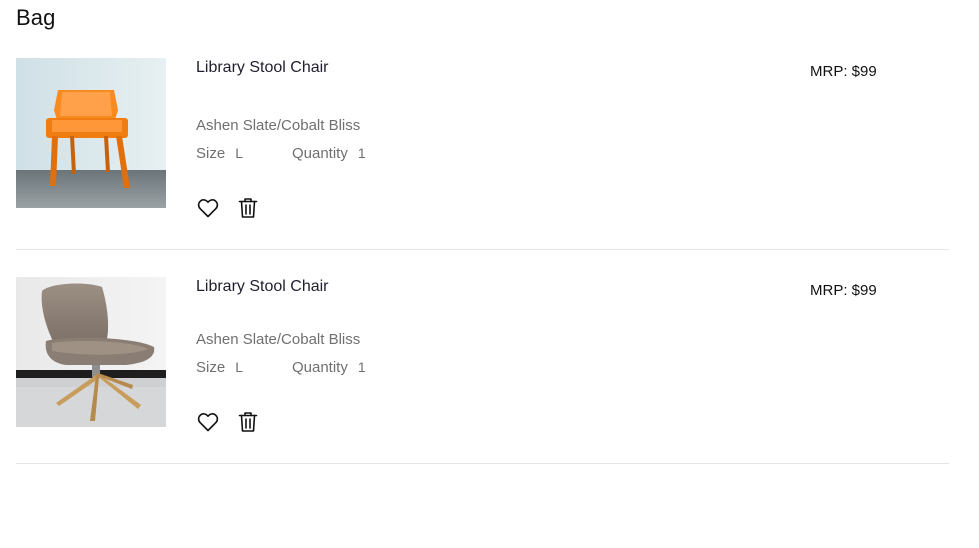 This screenshot has height=548, width=979. Describe the element at coordinates (36, 17) in the screenshot. I see `page-title: Bag` at that location.